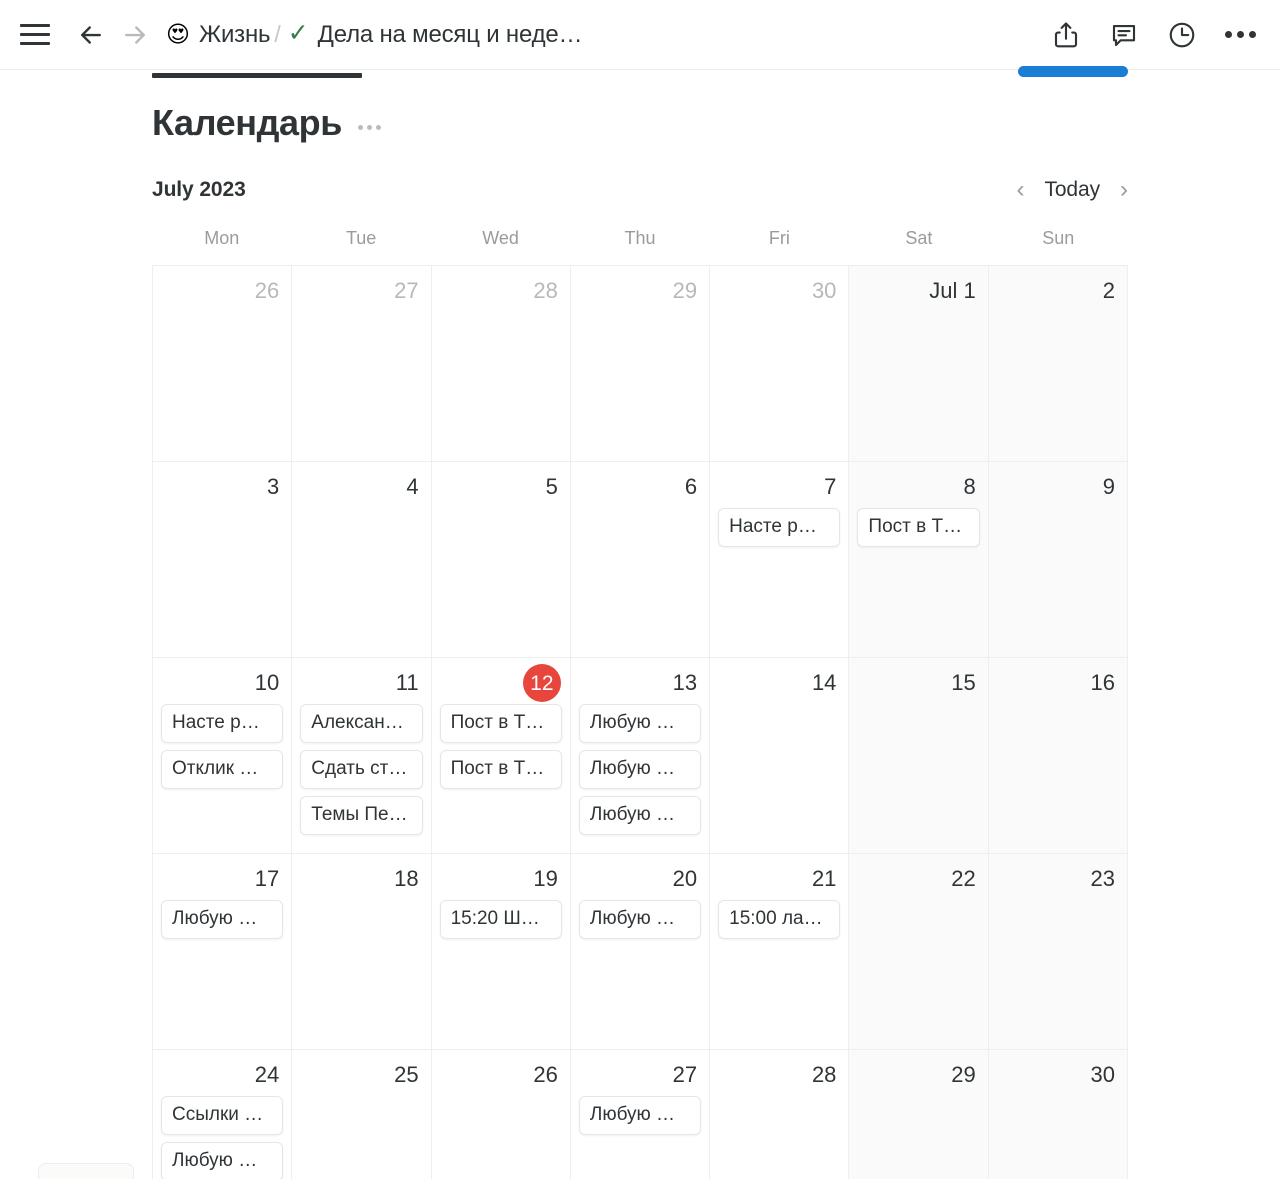  What do you see at coordinates (1058, 756) in the screenshot?
I see `calendar-day-cell: 16` at bounding box center [1058, 756].